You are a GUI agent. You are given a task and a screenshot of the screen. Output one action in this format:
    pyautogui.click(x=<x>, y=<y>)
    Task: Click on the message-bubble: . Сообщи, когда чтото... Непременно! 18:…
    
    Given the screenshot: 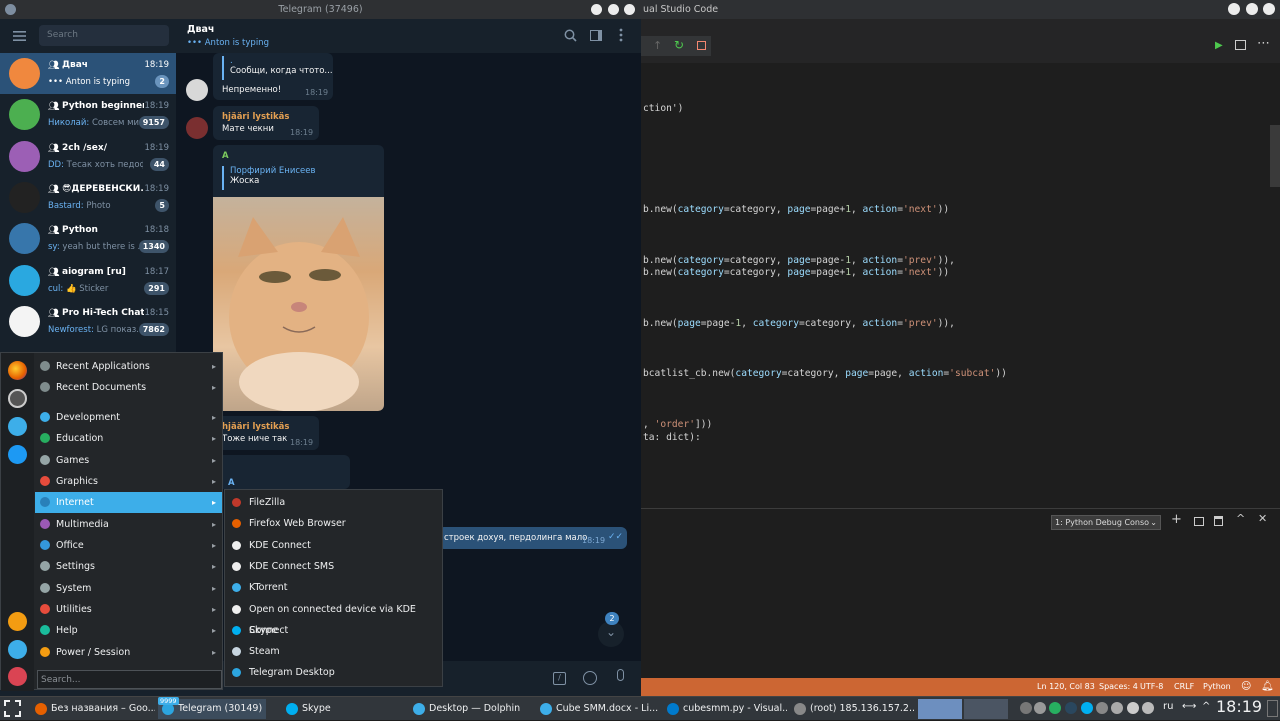 What is the action you would take?
    pyautogui.click(x=273, y=76)
    